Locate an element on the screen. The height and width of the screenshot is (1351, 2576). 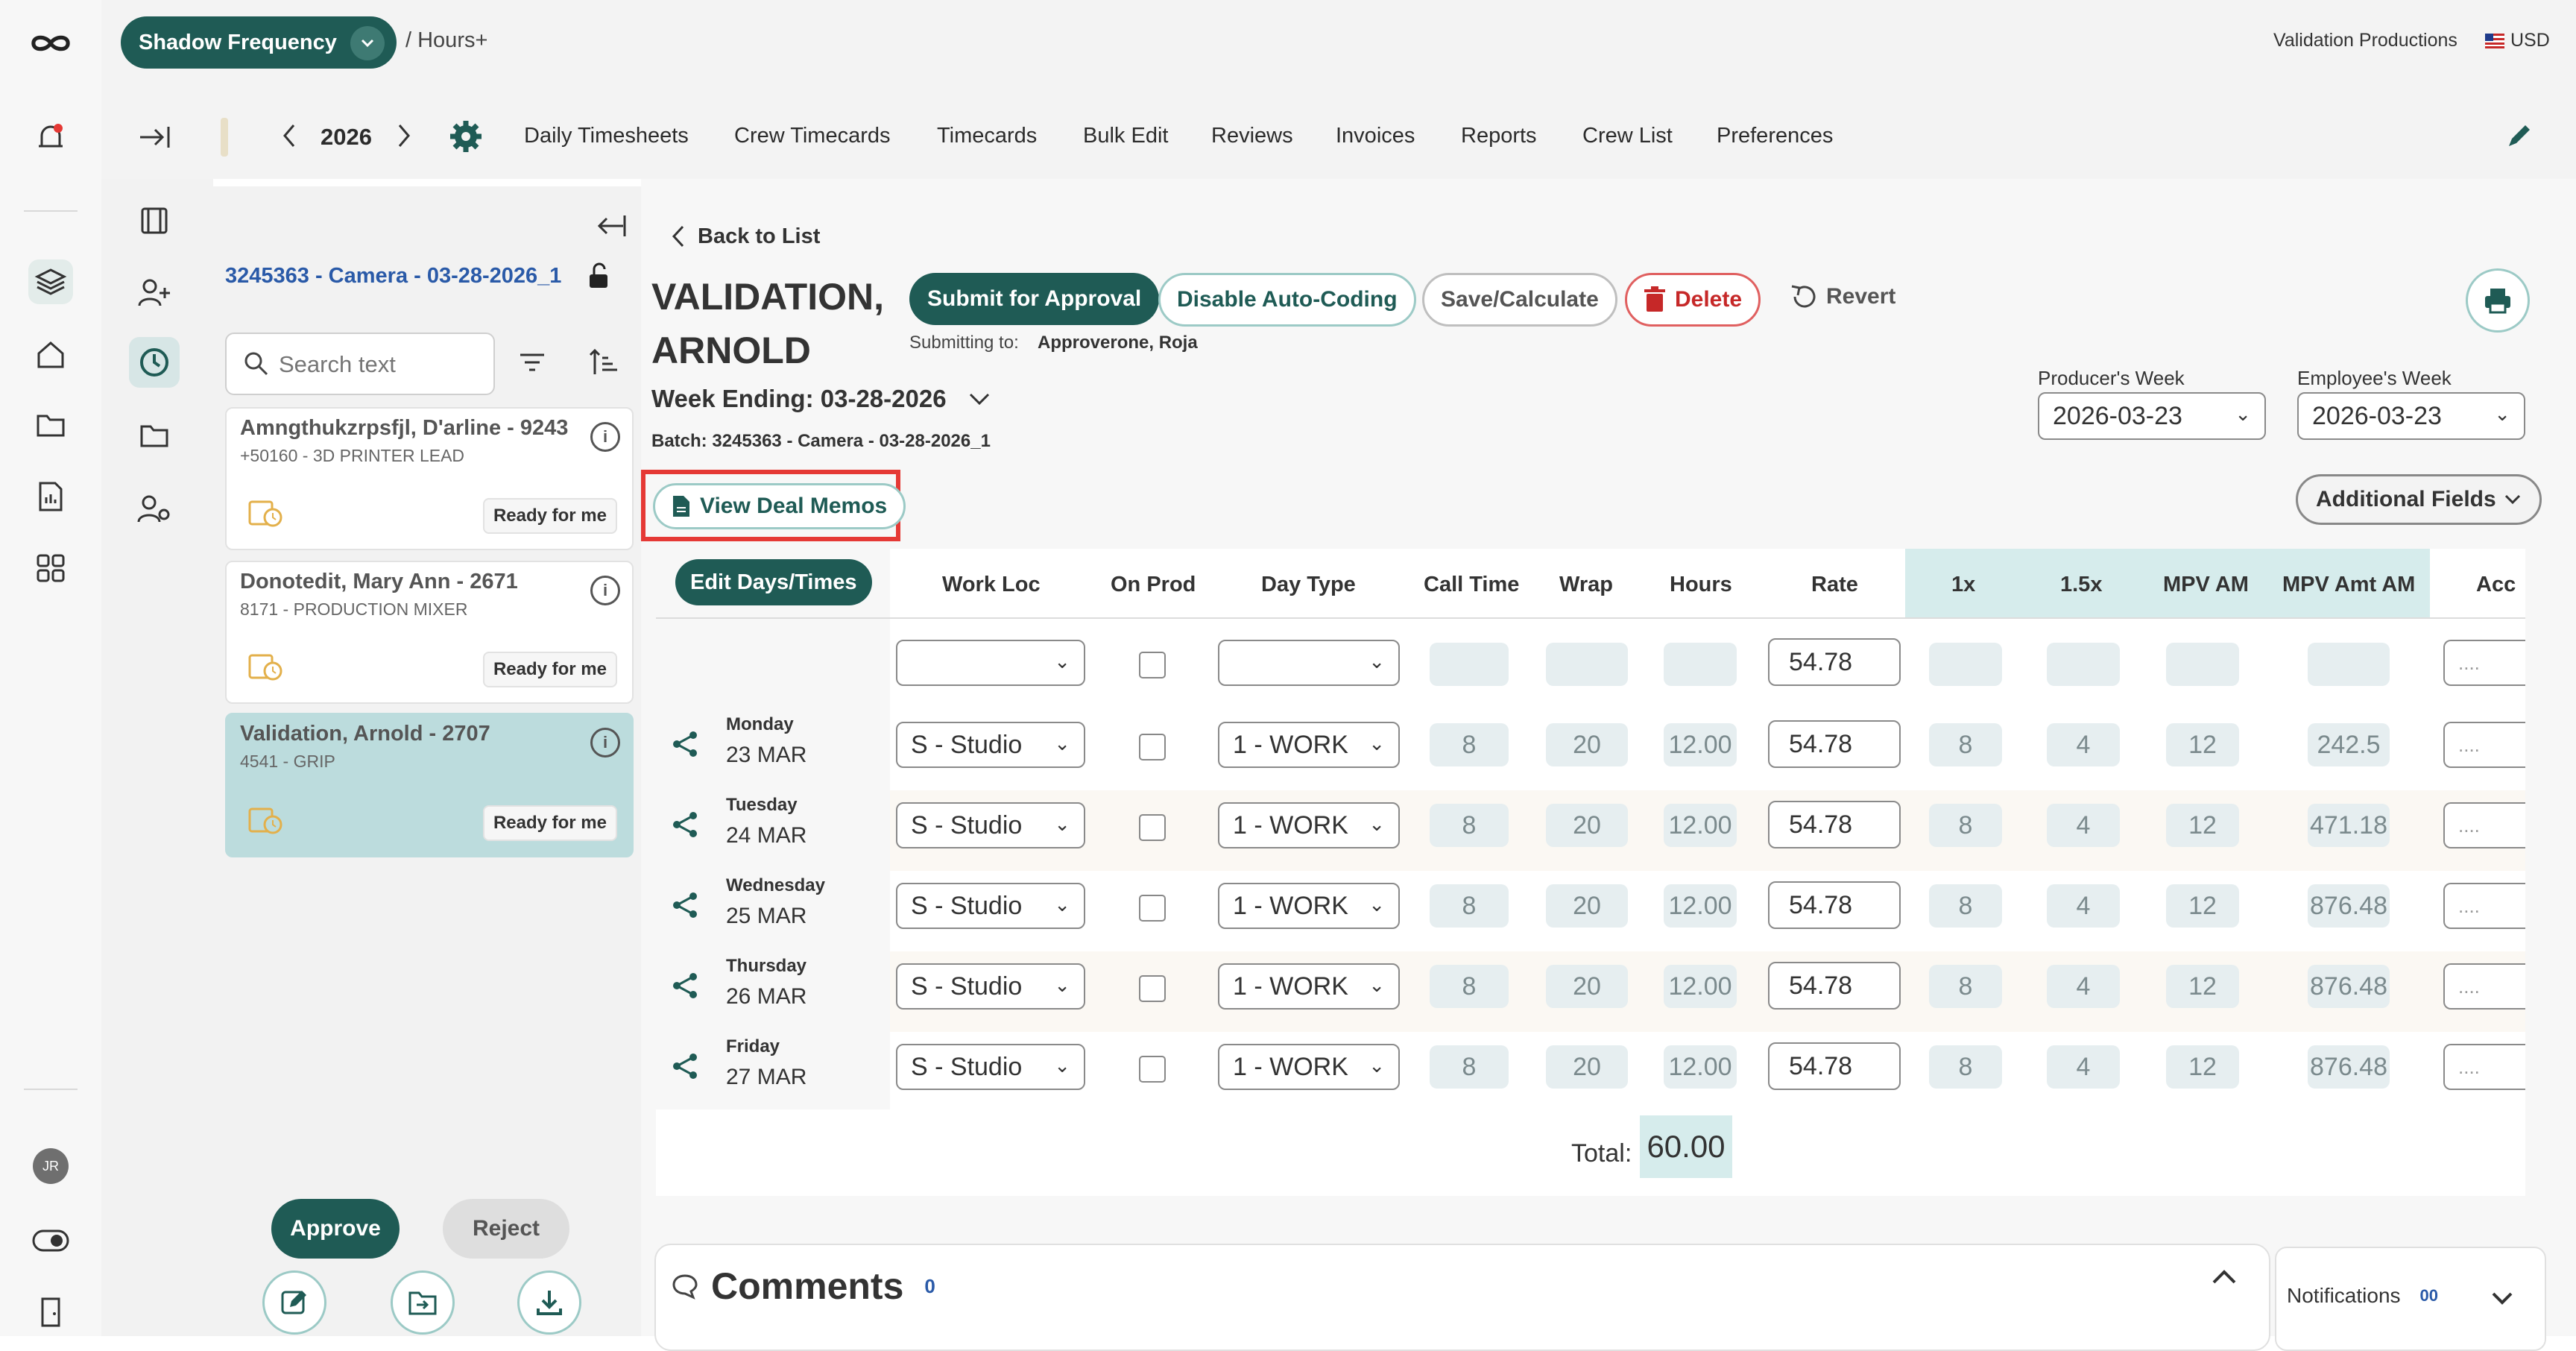
default-day-type-select: ⌄ is located at coordinates (1309, 663).